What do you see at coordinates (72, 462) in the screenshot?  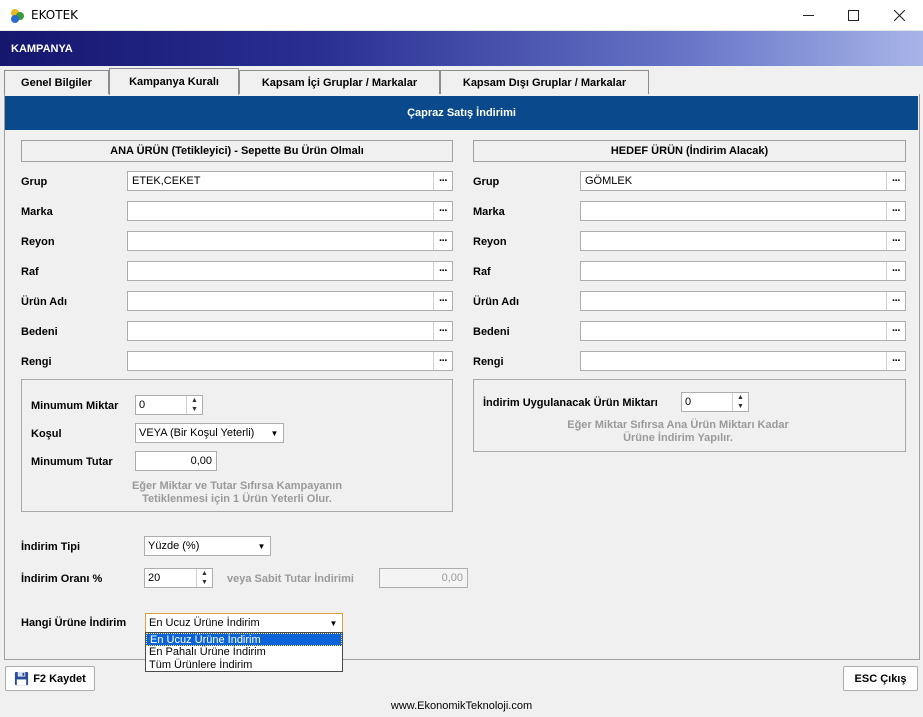 I see `min-total-label: Minumum Tutar` at bounding box center [72, 462].